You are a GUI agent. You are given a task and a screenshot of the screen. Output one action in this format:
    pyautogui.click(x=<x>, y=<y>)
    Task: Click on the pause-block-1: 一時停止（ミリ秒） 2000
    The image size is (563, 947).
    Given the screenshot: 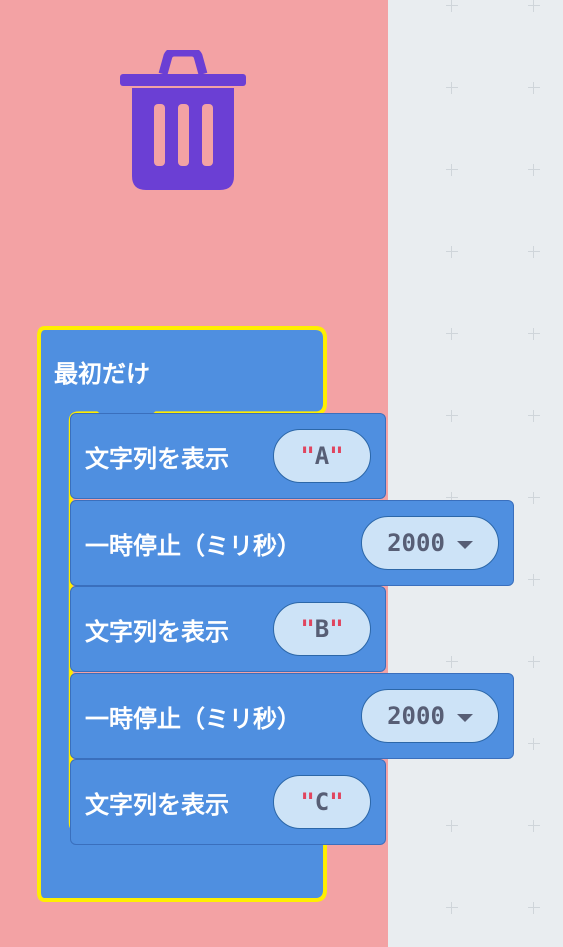 What is the action you would take?
    pyautogui.click(x=292, y=543)
    